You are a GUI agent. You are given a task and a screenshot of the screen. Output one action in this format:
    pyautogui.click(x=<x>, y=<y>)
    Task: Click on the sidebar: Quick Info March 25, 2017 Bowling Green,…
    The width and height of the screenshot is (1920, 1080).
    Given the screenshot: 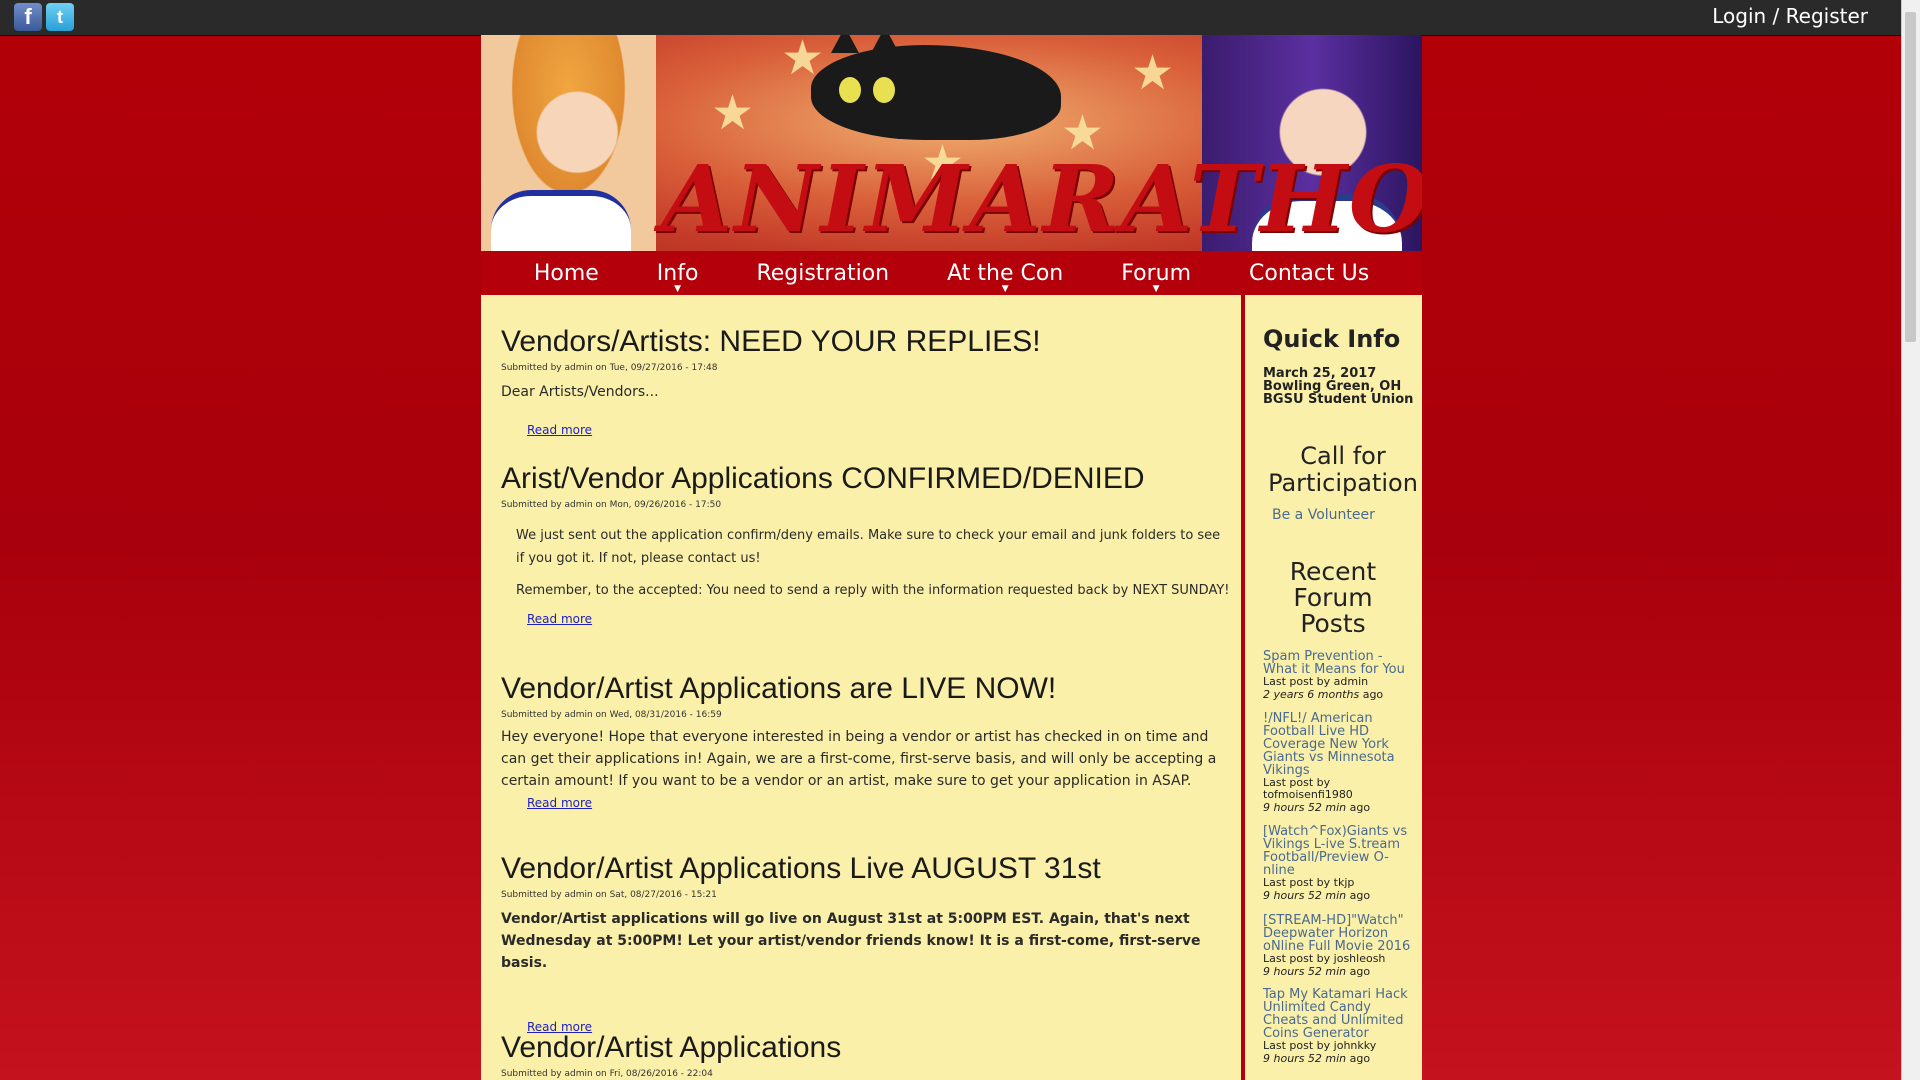 What is the action you would take?
    pyautogui.click(x=1333, y=687)
    